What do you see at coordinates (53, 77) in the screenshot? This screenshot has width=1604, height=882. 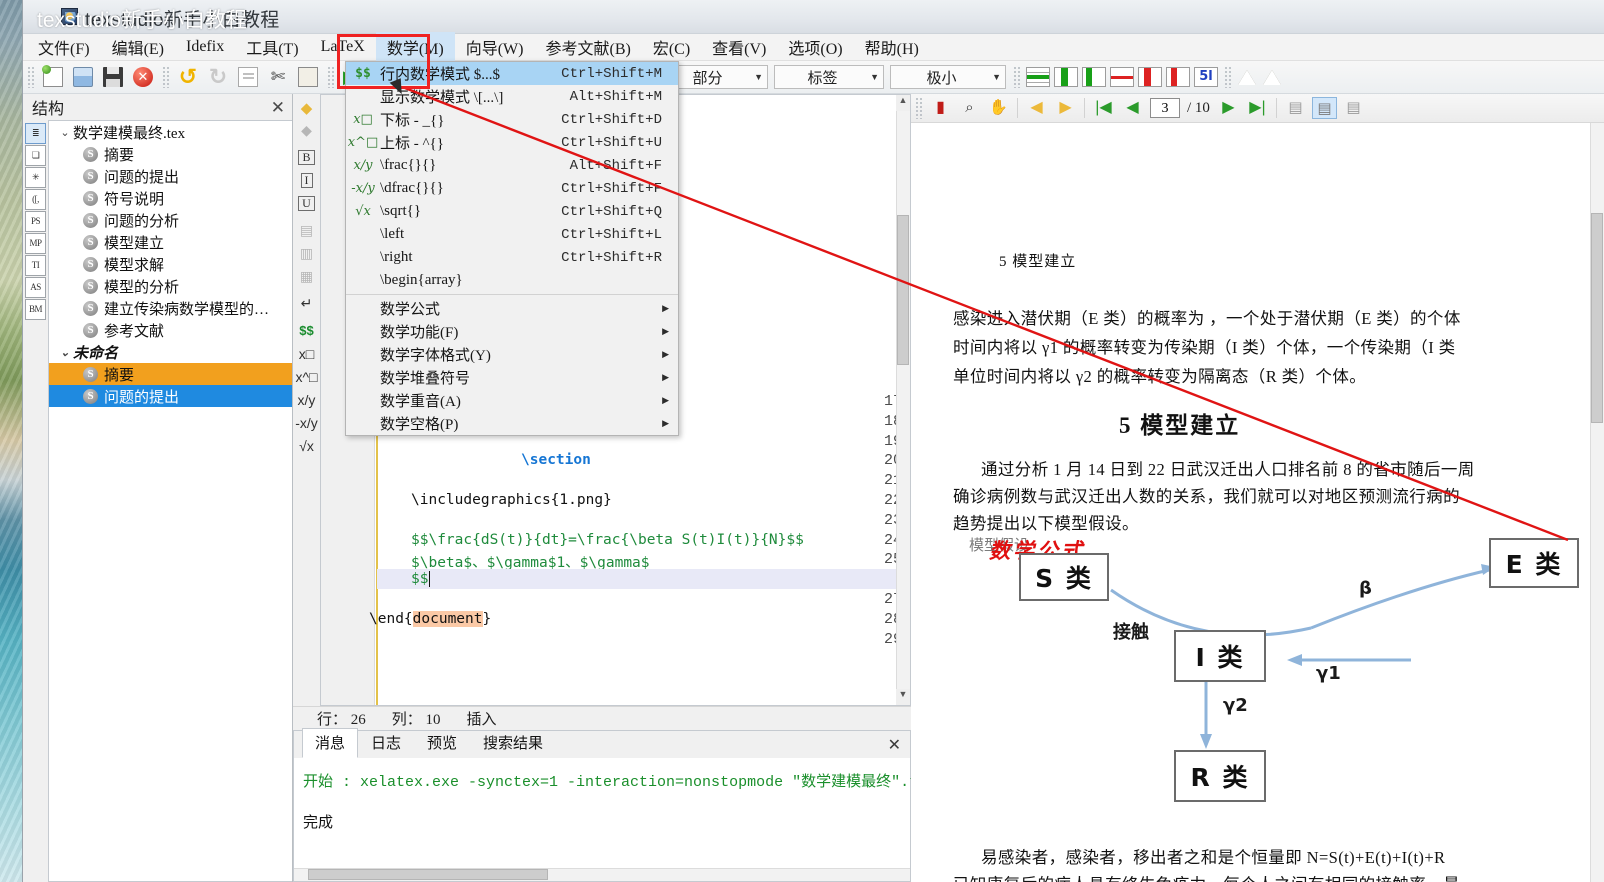 I see `new-document-button` at bounding box center [53, 77].